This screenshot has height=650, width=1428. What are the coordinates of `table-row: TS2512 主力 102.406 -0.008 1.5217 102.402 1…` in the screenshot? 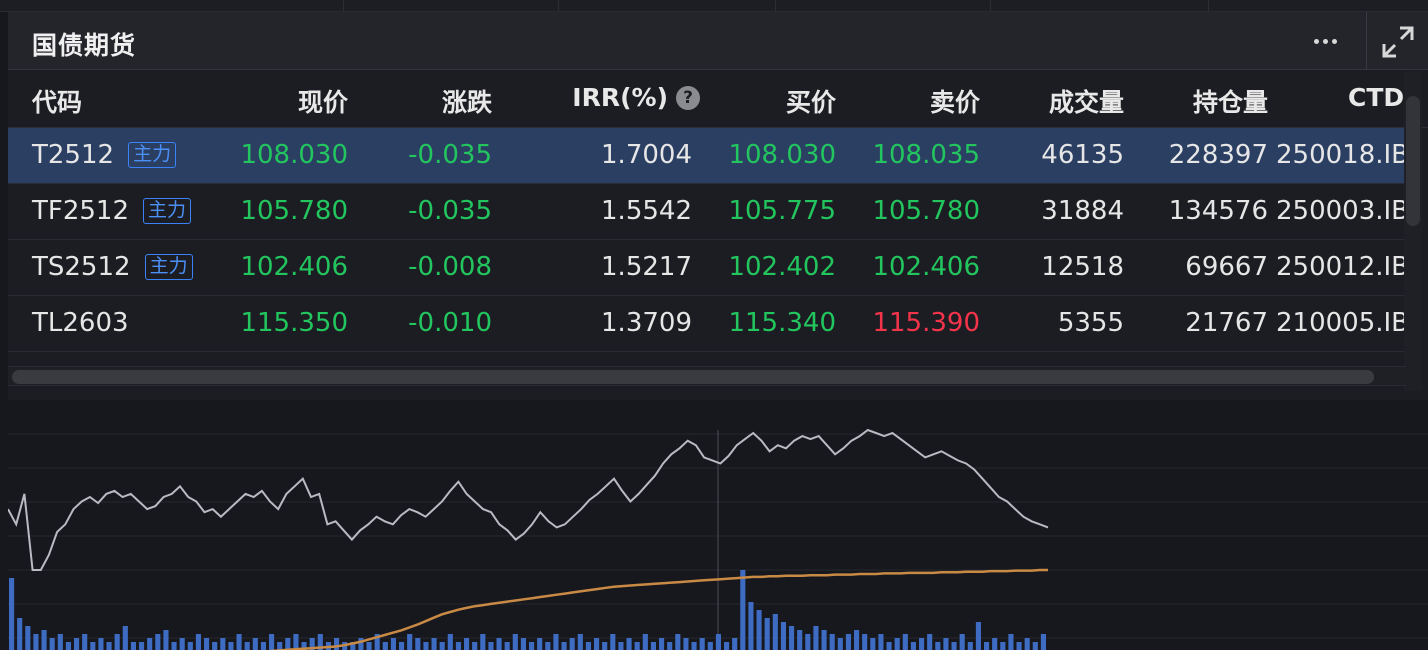 It's located at (709, 268).